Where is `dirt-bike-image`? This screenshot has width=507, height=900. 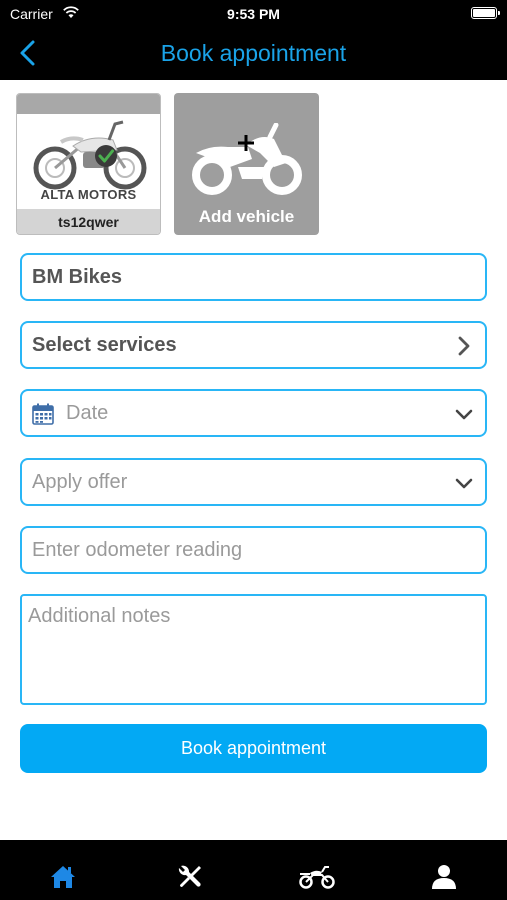
dirt-bike-image is located at coordinates (90, 155).